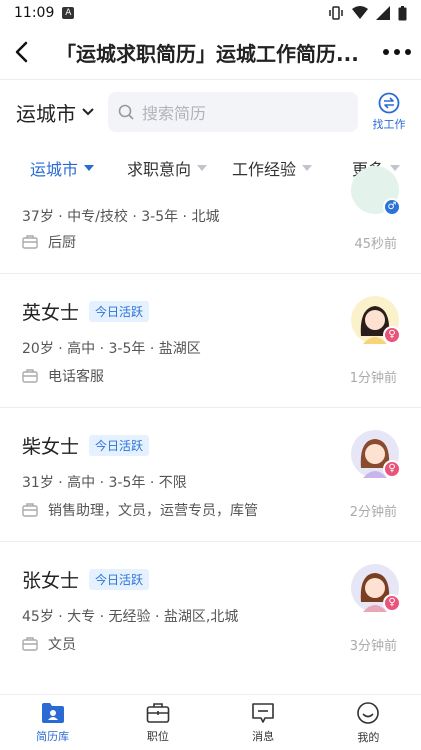 This screenshot has width=421, height=750. What do you see at coordinates (336, 13) in the screenshot?
I see `vibrate-icon` at bounding box center [336, 13].